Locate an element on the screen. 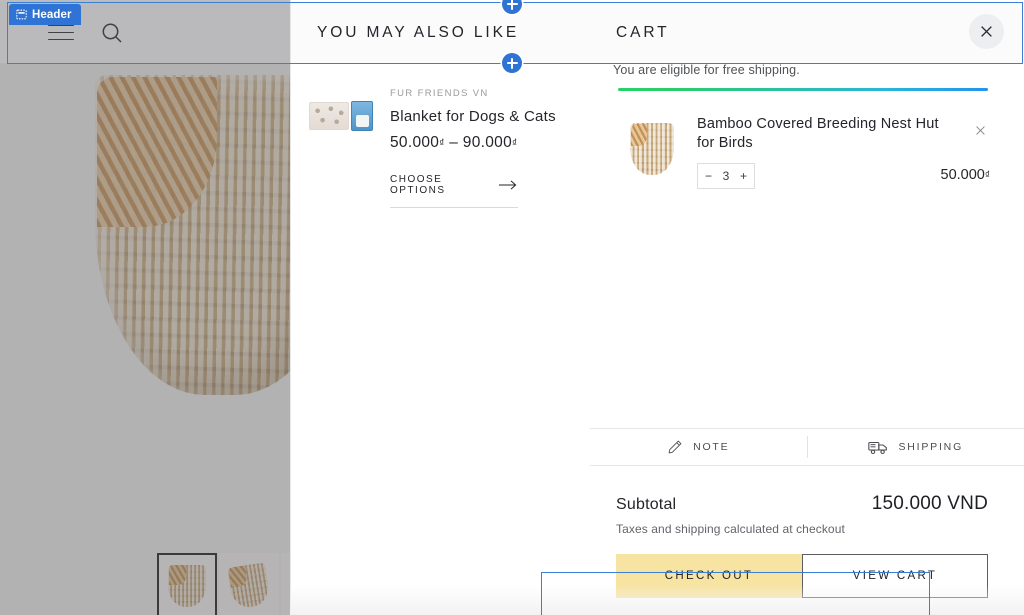 The height and width of the screenshot is (615, 1024). product-vendor: FUR FRIENDS VN is located at coordinates (439, 93).